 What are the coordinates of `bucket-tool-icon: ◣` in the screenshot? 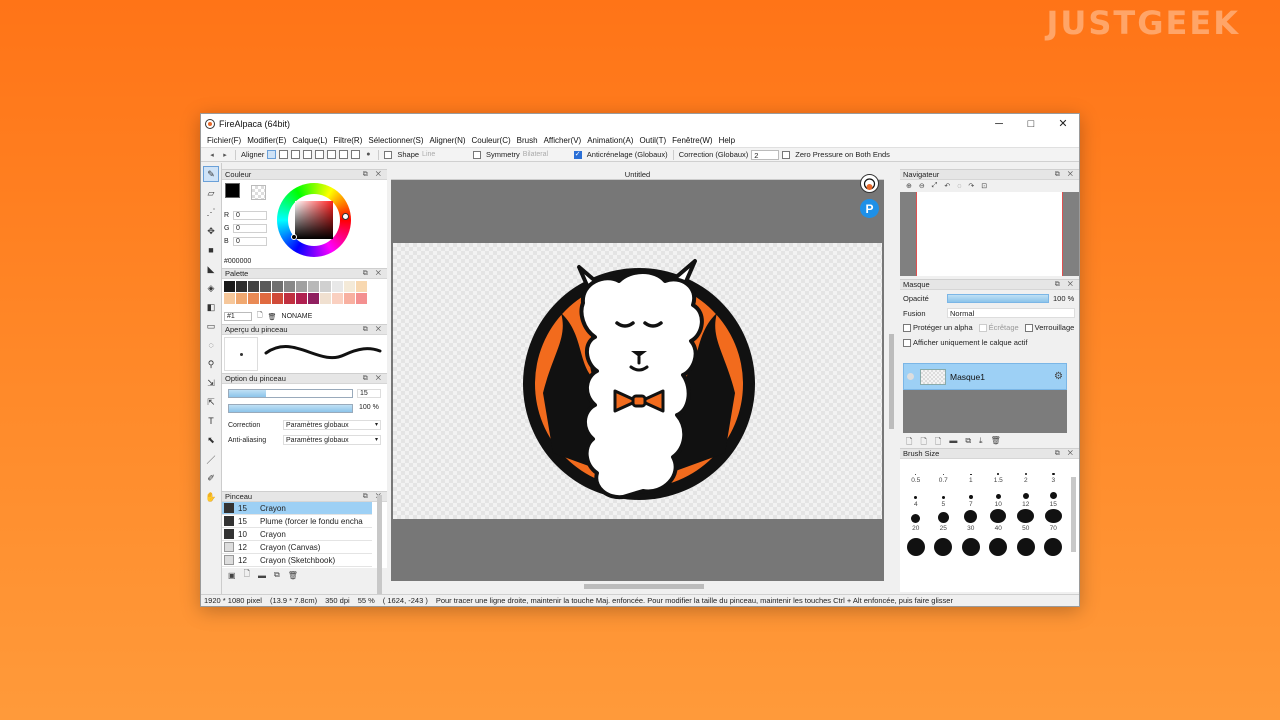 It's located at (211, 269).